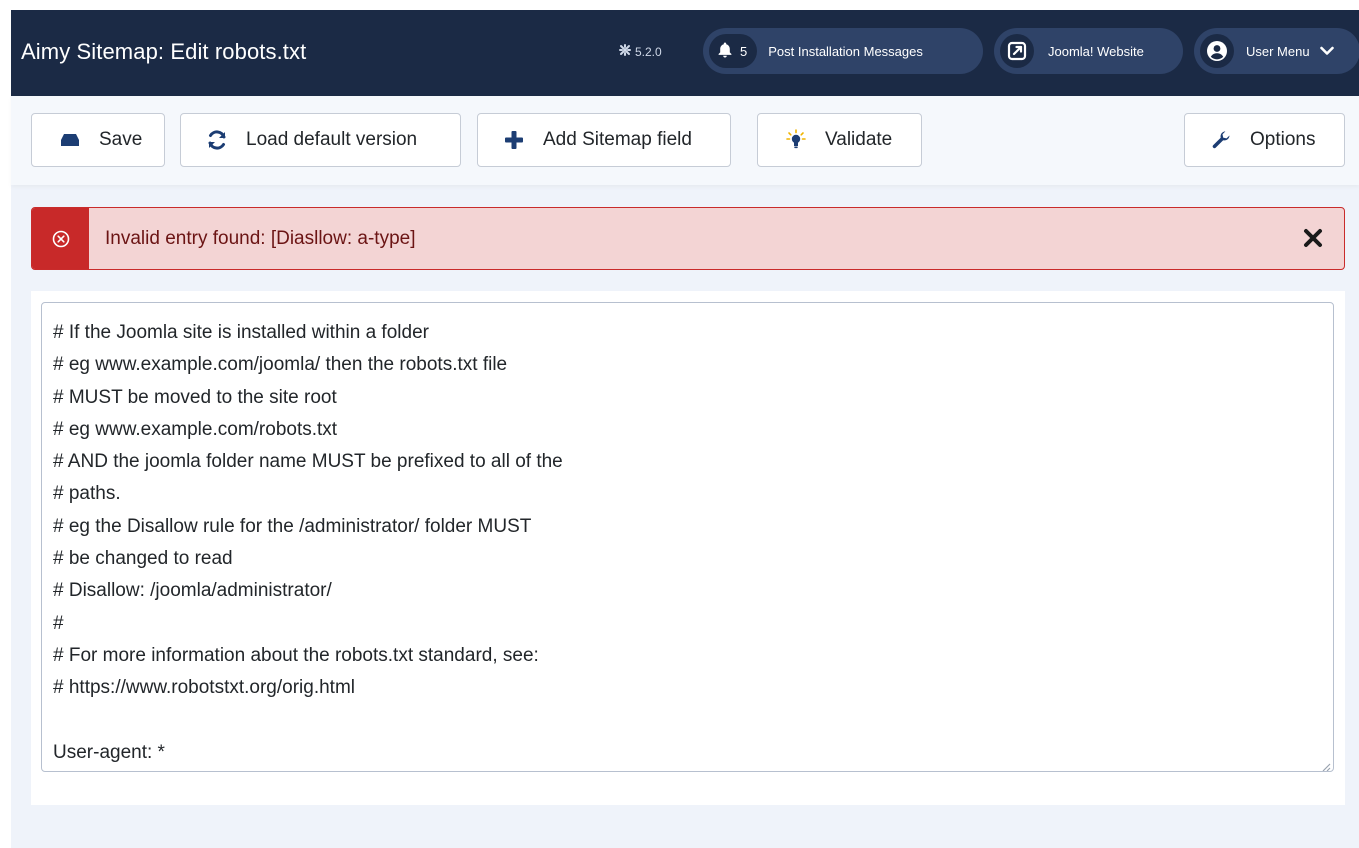 The image size is (1359, 848). Describe the element at coordinates (60, 238) in the screenshot. I see `error-circle-icon` at that location.